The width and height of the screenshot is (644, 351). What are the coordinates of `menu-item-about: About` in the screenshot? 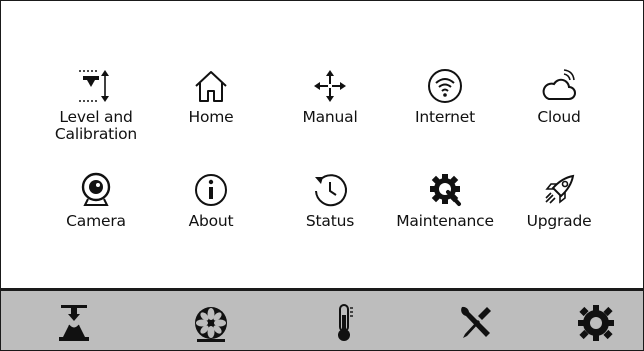 It's located at (211, 200).